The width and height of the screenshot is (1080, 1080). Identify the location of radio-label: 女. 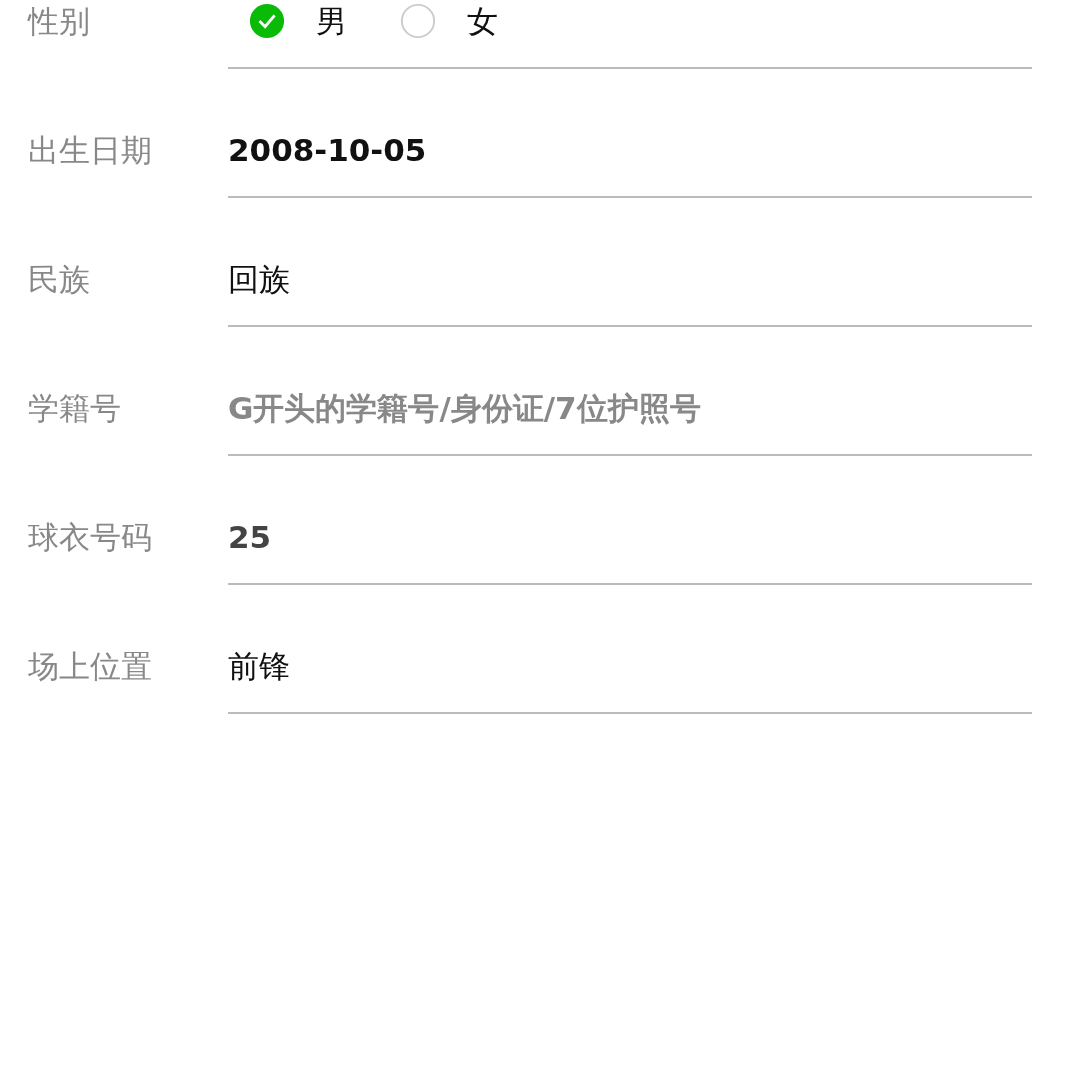
(482, 21).